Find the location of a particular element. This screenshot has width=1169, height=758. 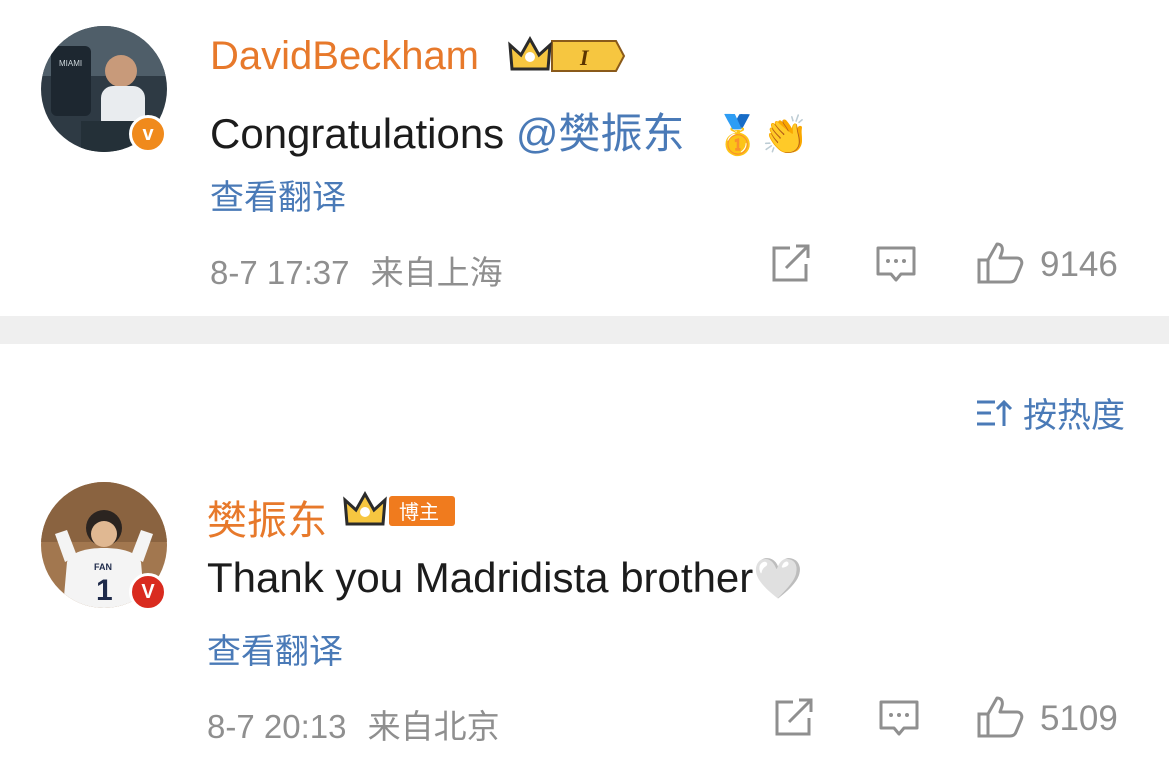

section-divider is located at coordinates (584, 330).